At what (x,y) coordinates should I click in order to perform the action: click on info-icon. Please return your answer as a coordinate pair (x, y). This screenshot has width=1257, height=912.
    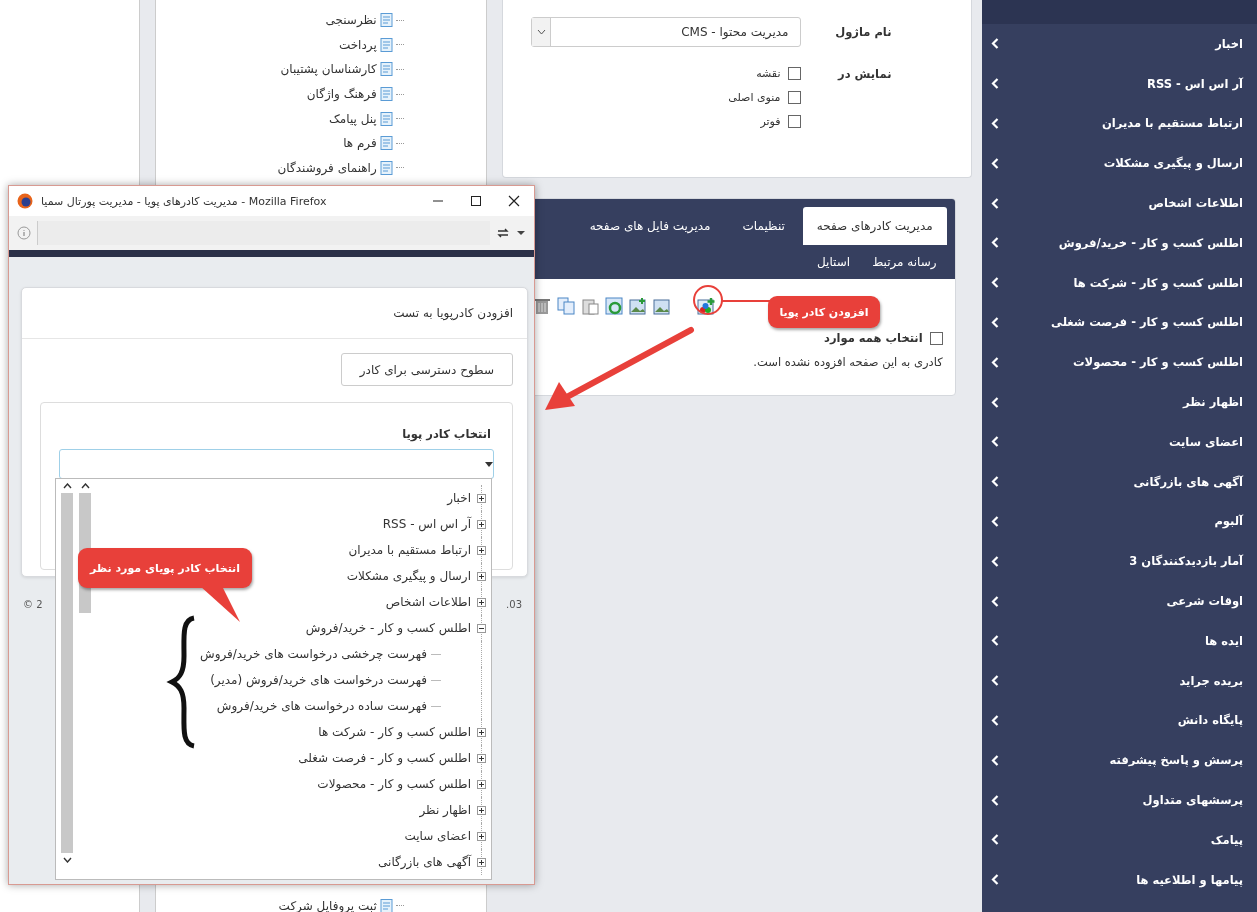
    Looking at the image, I should click on (24, 233).